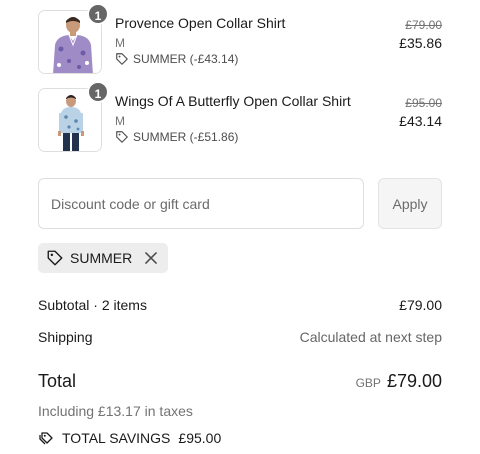 Image resolution: width=480 pixels, height=454 pixels. Describe the element at coordinates (116, 438) in the screenshot. I see `total-savings-label: TOTAL SAVINGS` at that location.